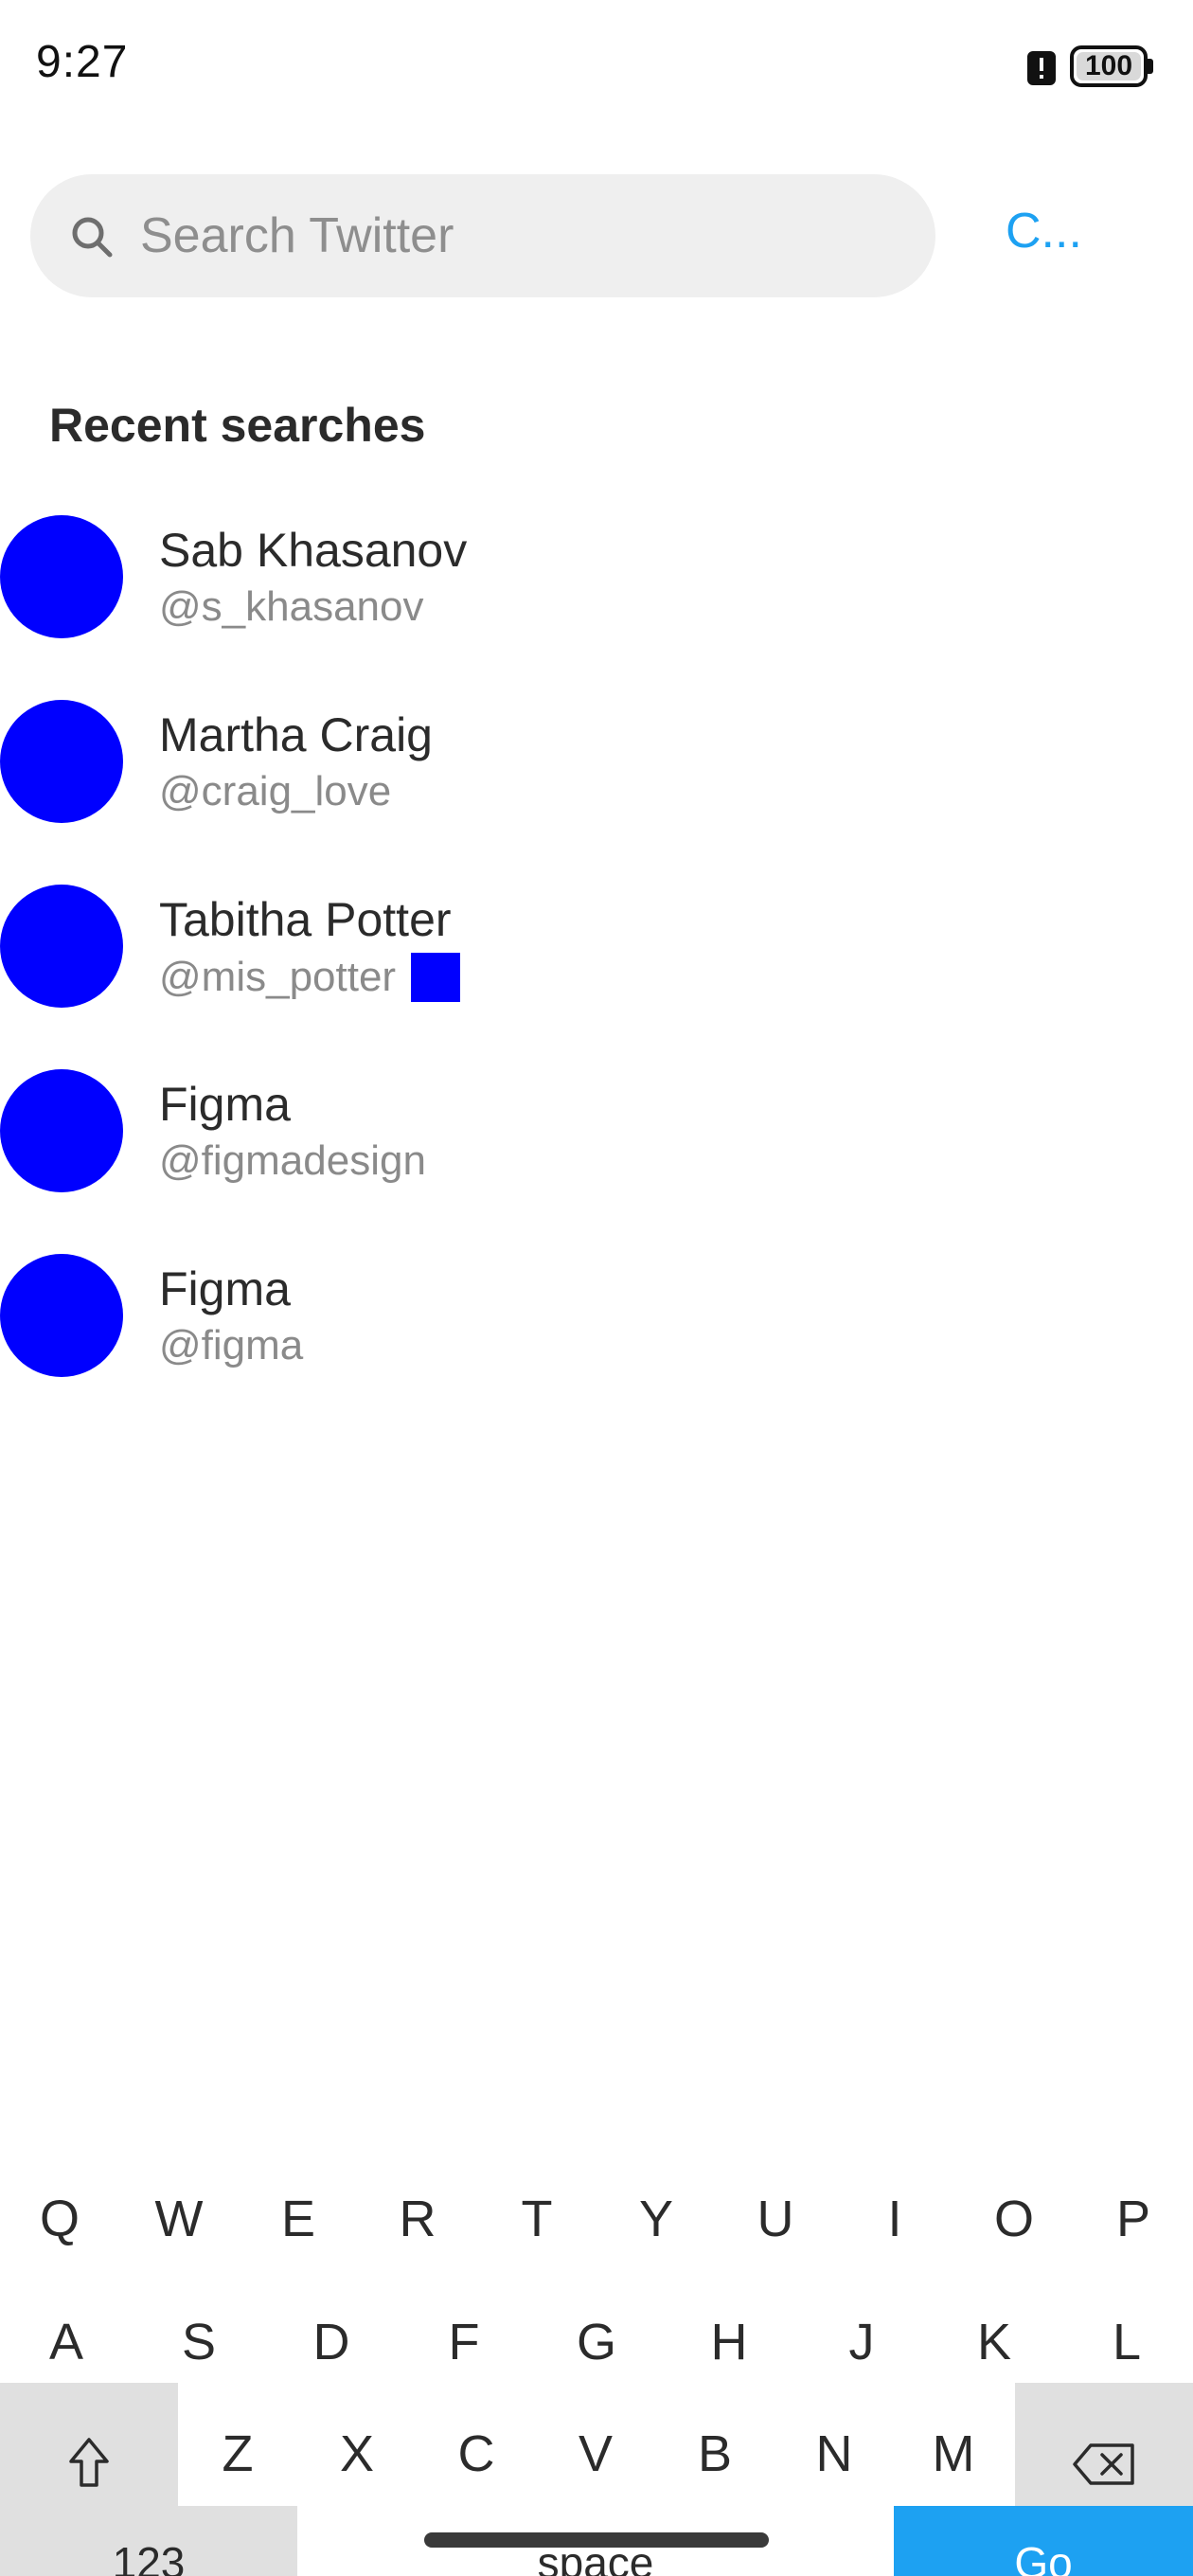 The height and width of the screenshot is (2576, 1193). What do you see at coordinates (596, 2540) in the screenshot?
I see `home-indicator` at bounding box center [596, 2540].